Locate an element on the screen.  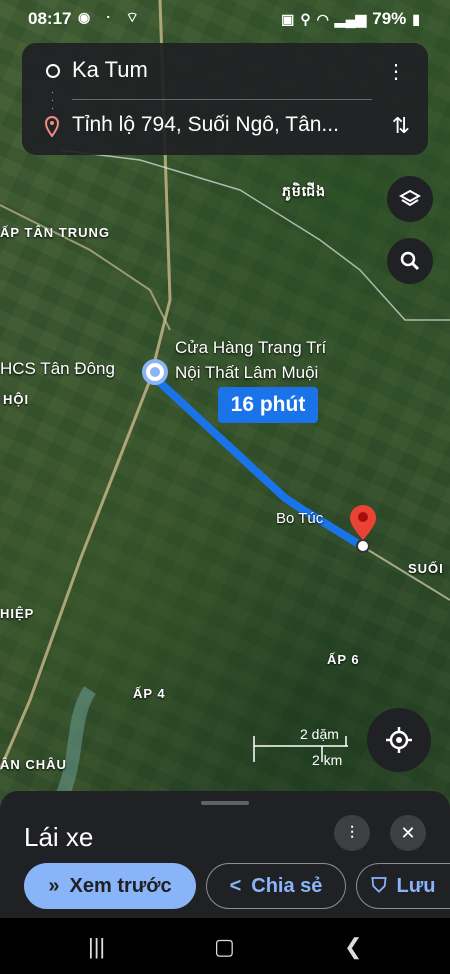
swap-icon: ⇅ is located at coordinates (401, 126).